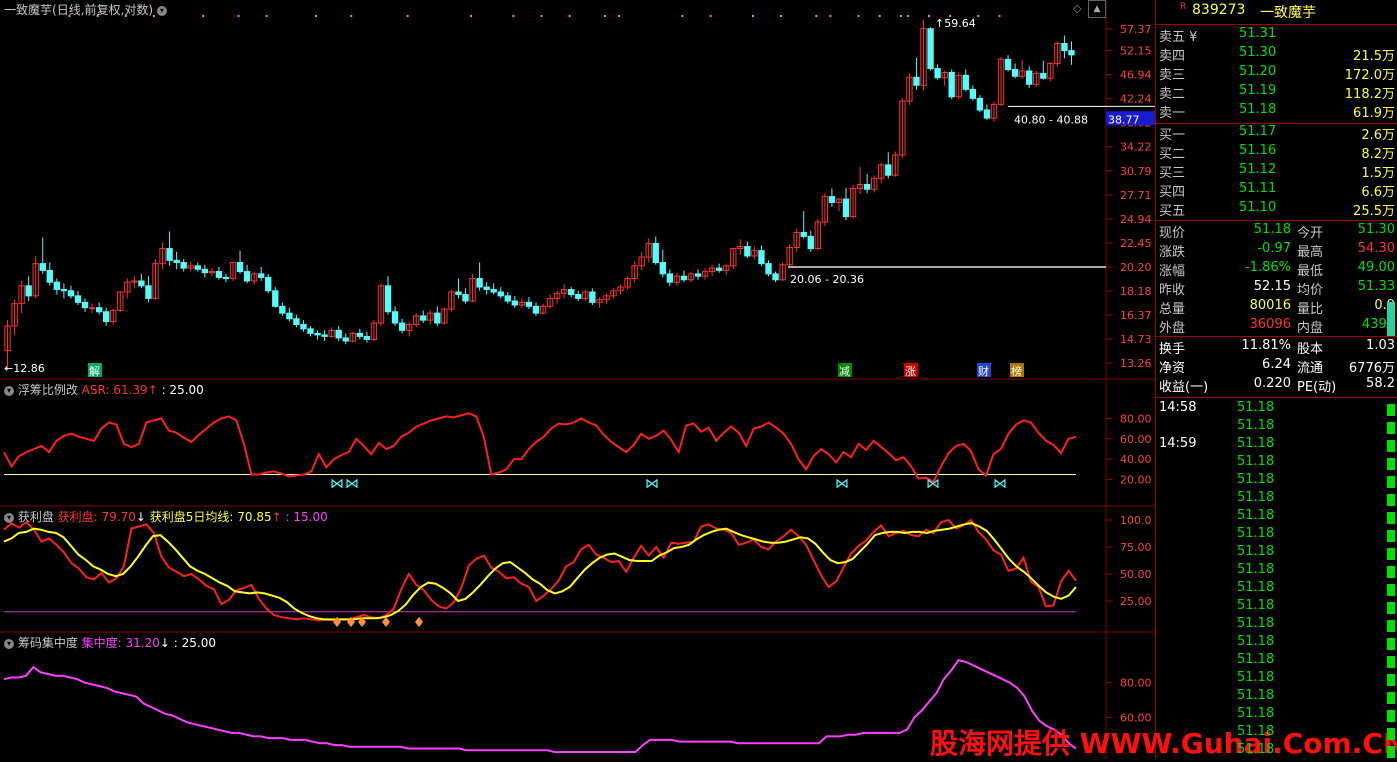  Describe the element at coordinates (1172, 75) in the screenshot. I see `row-label: 卖三` at that location.